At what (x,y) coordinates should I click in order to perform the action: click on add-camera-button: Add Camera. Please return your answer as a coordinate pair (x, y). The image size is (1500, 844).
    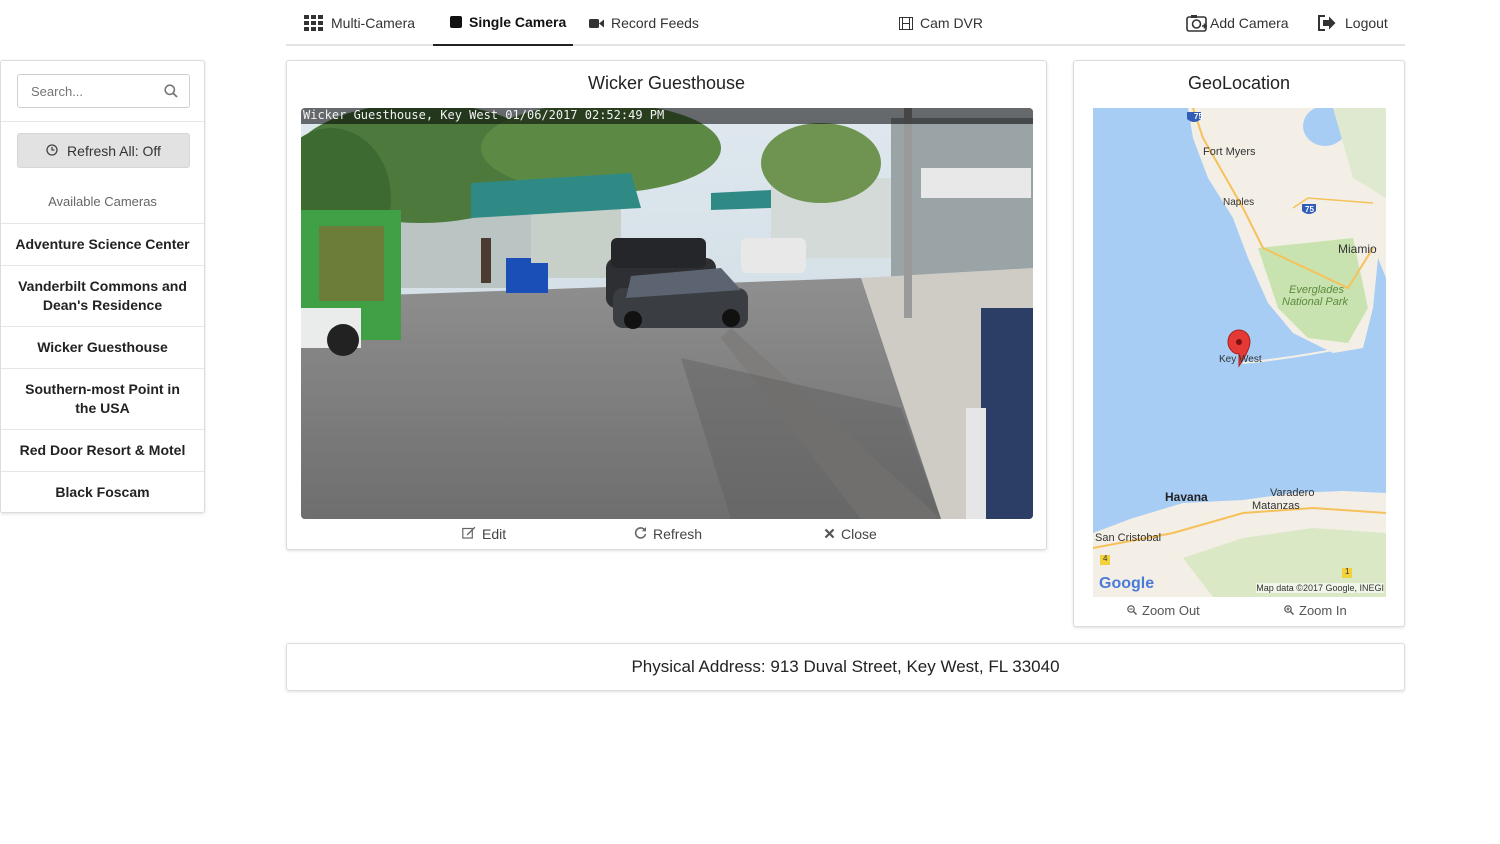
    Looking at the image, I should click on (1237, 23).